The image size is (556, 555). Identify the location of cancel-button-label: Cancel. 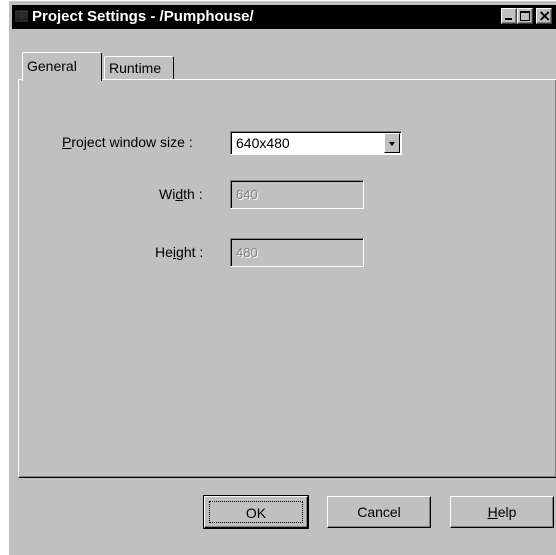
(379, 512).